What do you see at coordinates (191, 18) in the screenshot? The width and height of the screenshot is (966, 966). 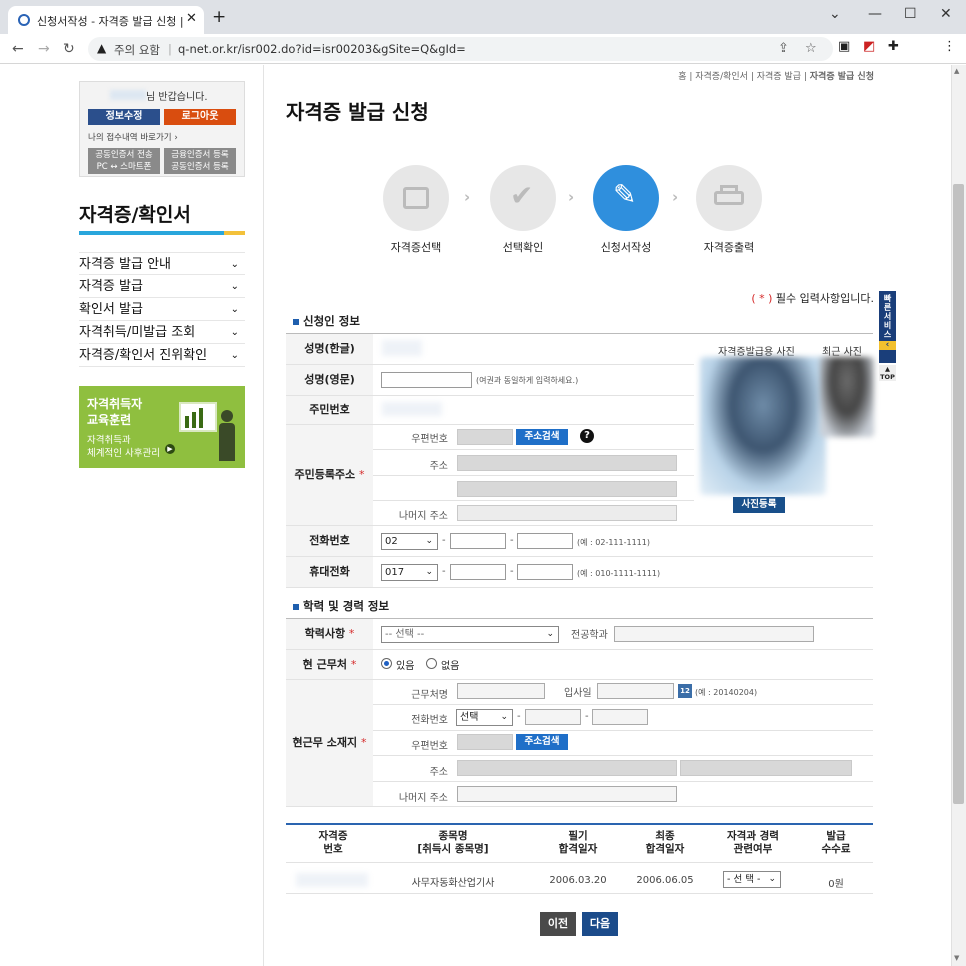 I see `close-tab-icon: ✕` at bounding box center [191, 18].